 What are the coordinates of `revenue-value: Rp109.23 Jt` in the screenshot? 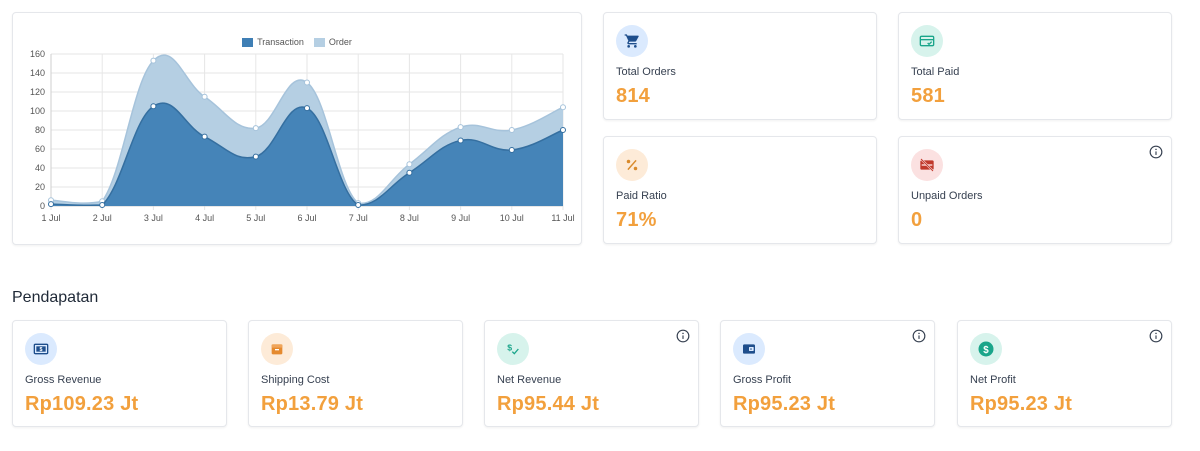 It's located at (82, 404).